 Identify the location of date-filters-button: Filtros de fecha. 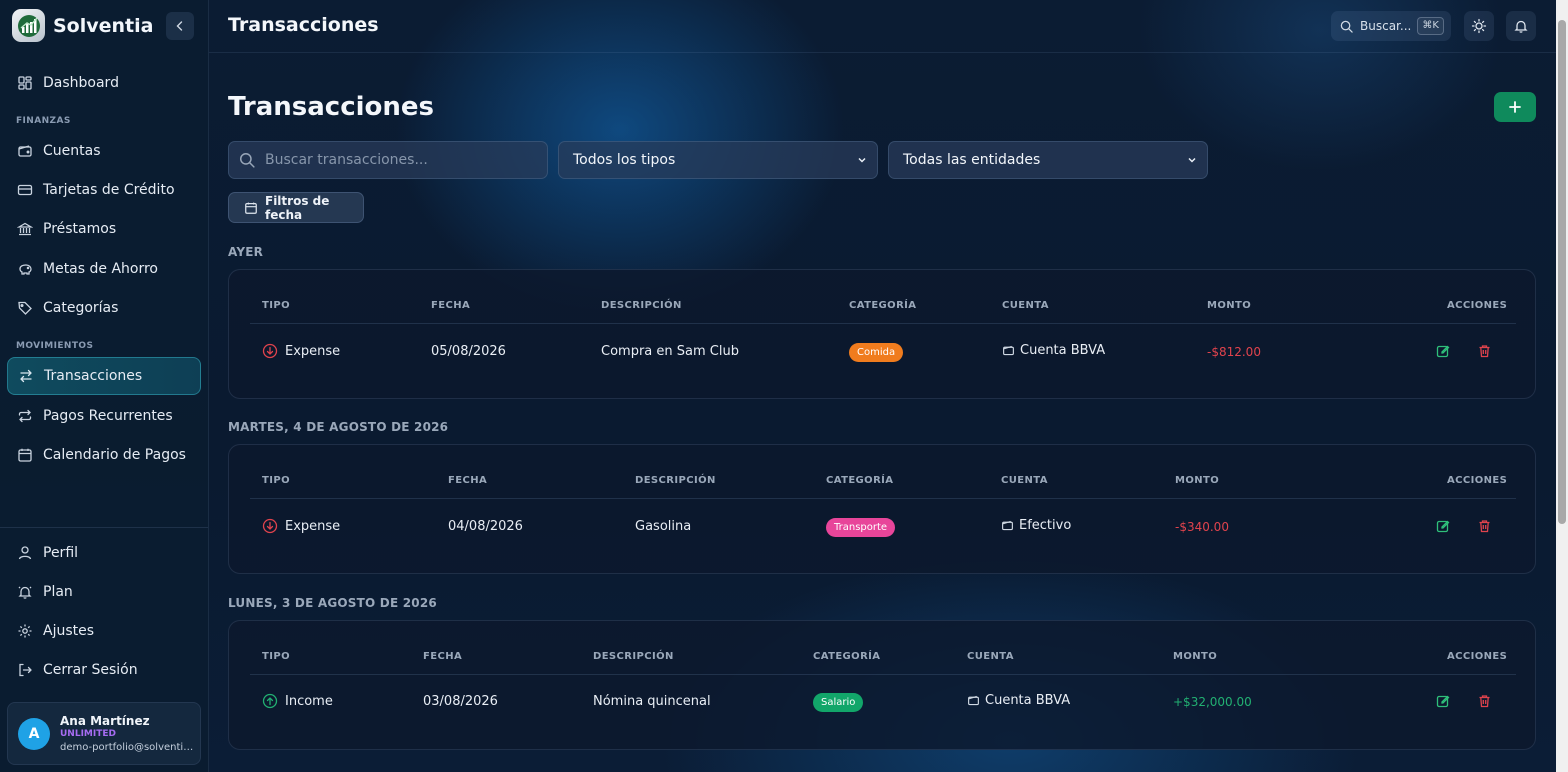
(296, 207).